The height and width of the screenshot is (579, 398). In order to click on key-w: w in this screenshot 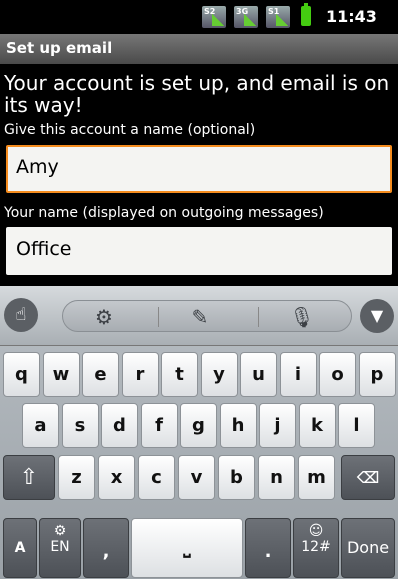, I will do `click(61, 374)`.